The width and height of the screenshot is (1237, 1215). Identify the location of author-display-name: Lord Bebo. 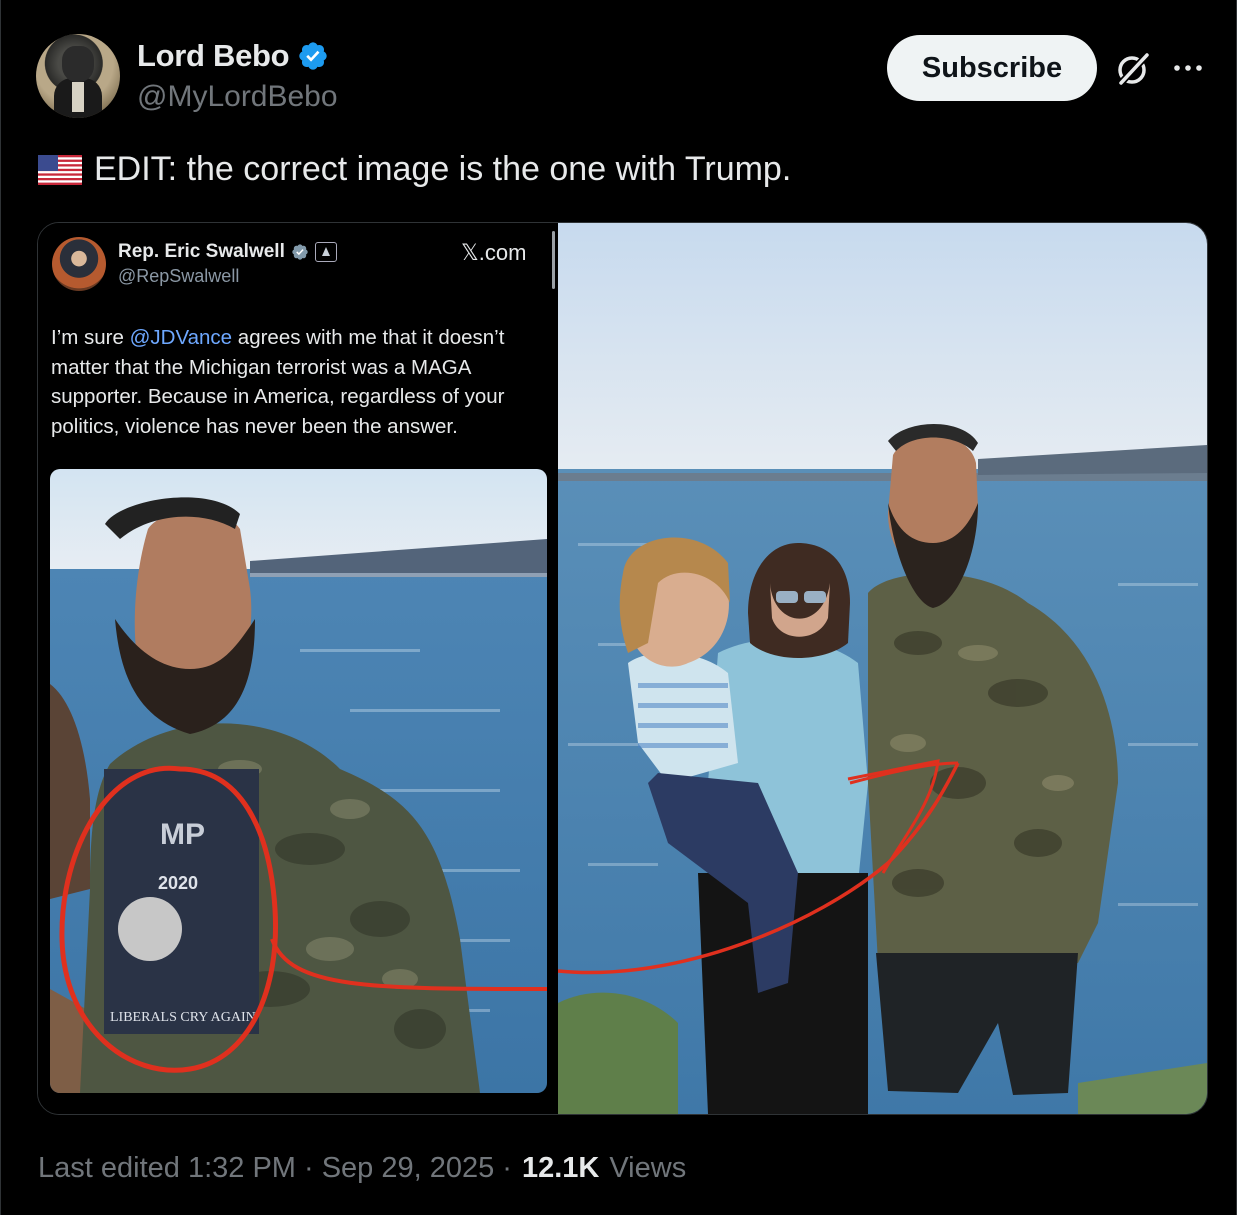
(213, 56).